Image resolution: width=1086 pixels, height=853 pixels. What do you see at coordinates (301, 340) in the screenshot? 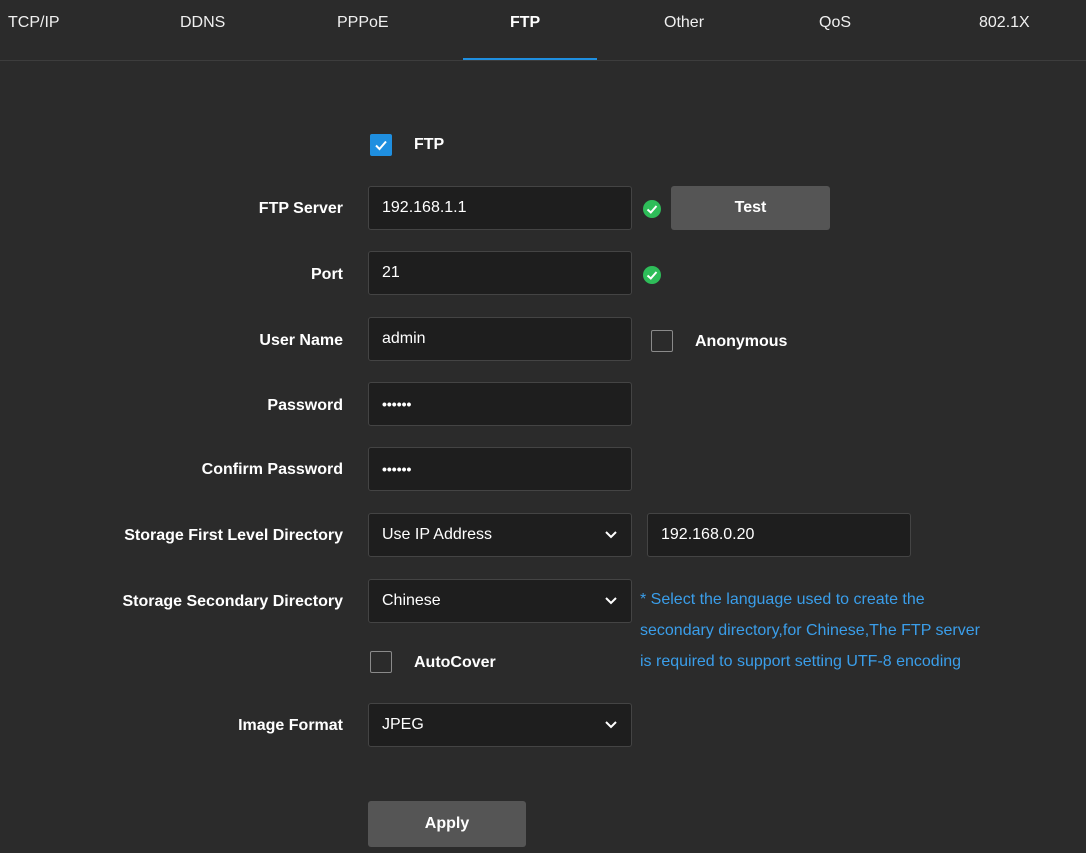
I see `user-name-label: User Name` at bounding box center [301, 340].